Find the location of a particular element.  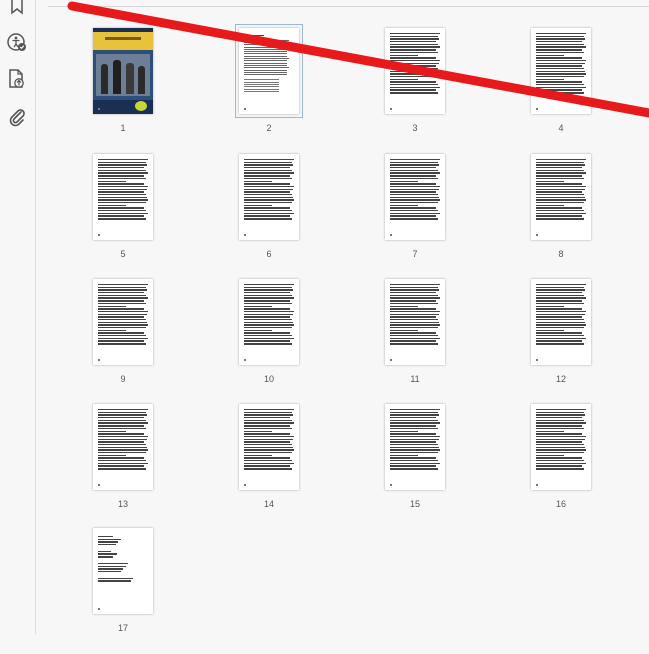

page-number-label: 2 is located at coordinates (269, 128).